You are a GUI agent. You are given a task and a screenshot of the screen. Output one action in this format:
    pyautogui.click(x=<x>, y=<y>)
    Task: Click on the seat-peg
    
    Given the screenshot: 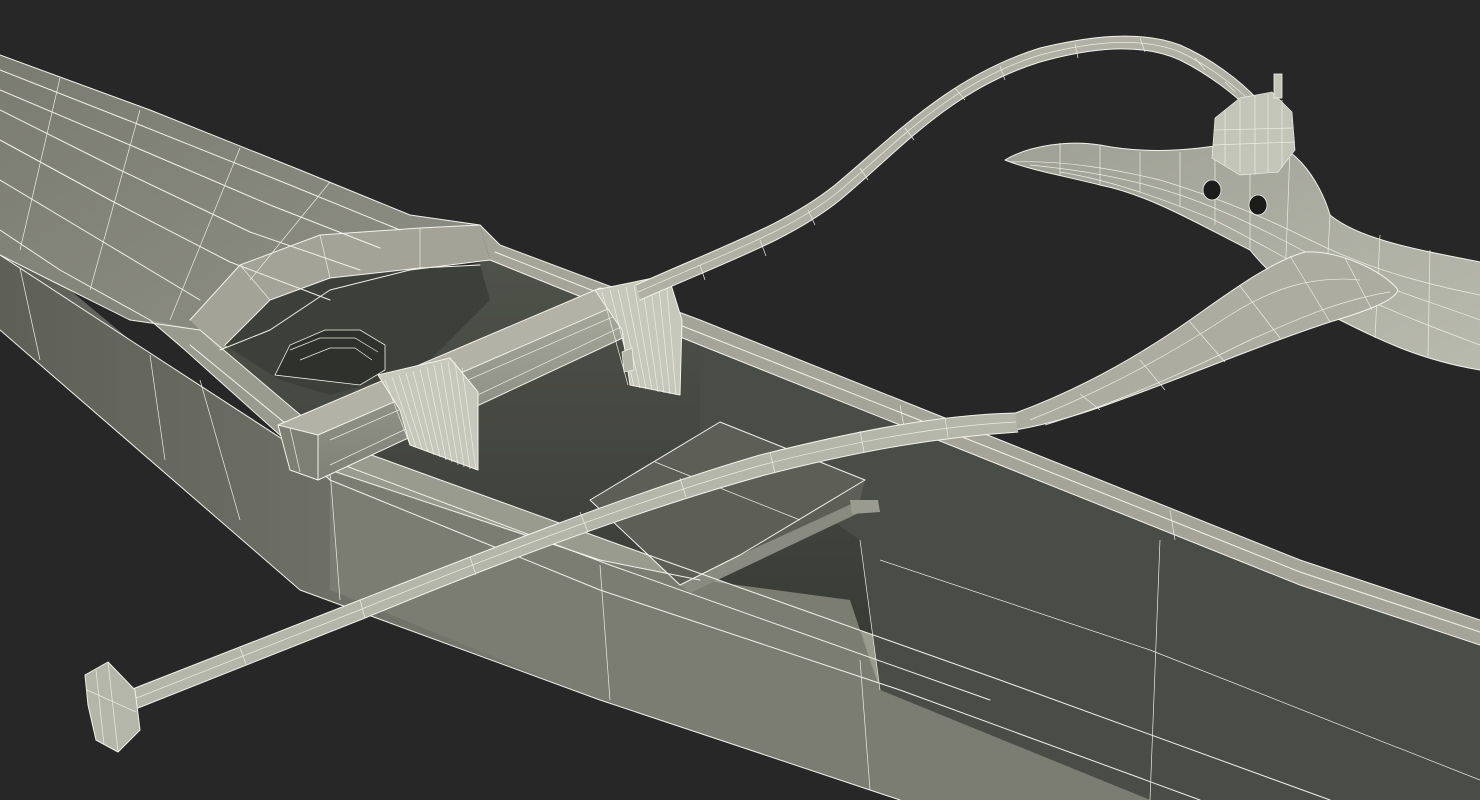 What is the action you would take?
    pyautogui.click(x=865, y=507)
    